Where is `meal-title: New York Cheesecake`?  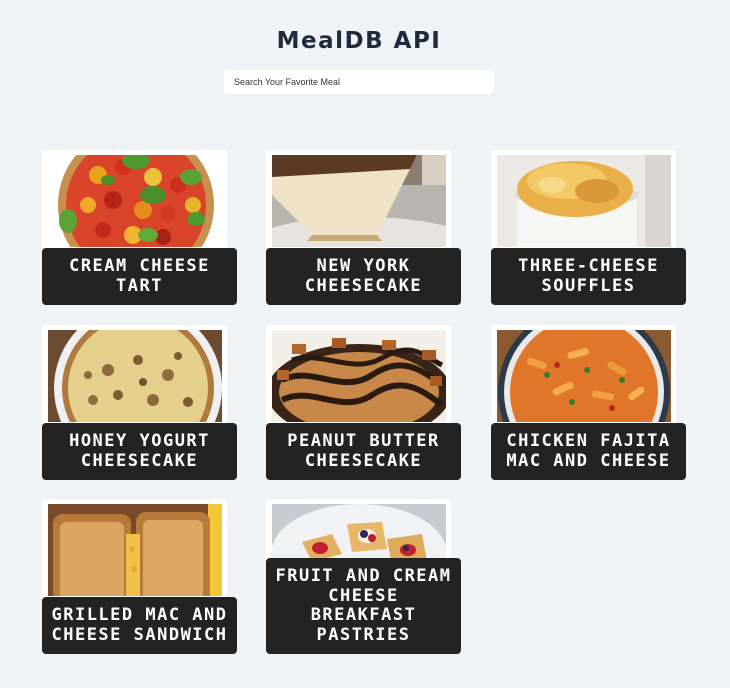 meal-title: New York Cheesecake is located at coordinates (363, 276).